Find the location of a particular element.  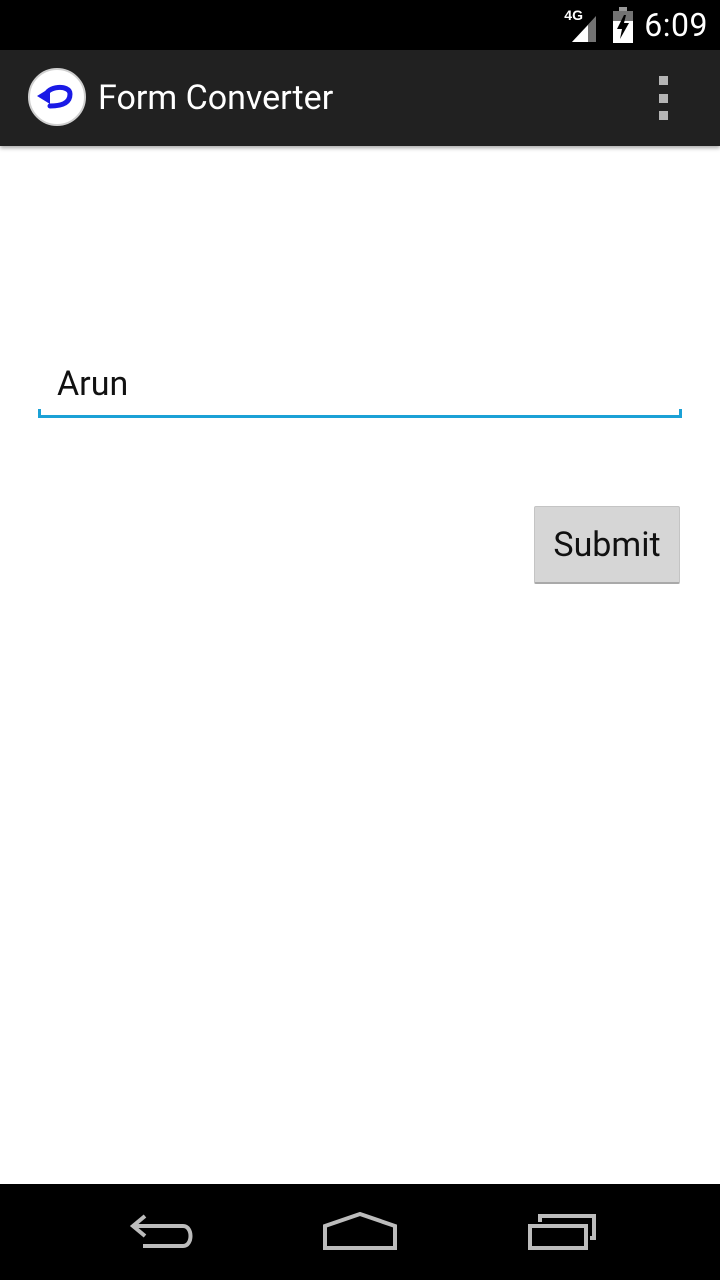

signal-icon: 4G is located at coordinates (583, 24).